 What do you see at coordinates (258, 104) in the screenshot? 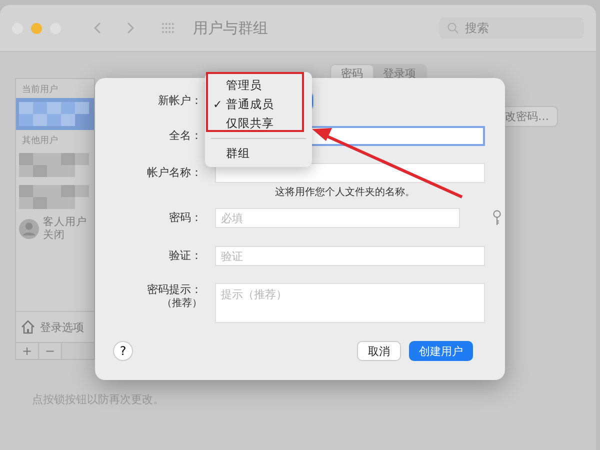
I see `menu-item: ✓ 普通成员` at bounding box center [258, 104].